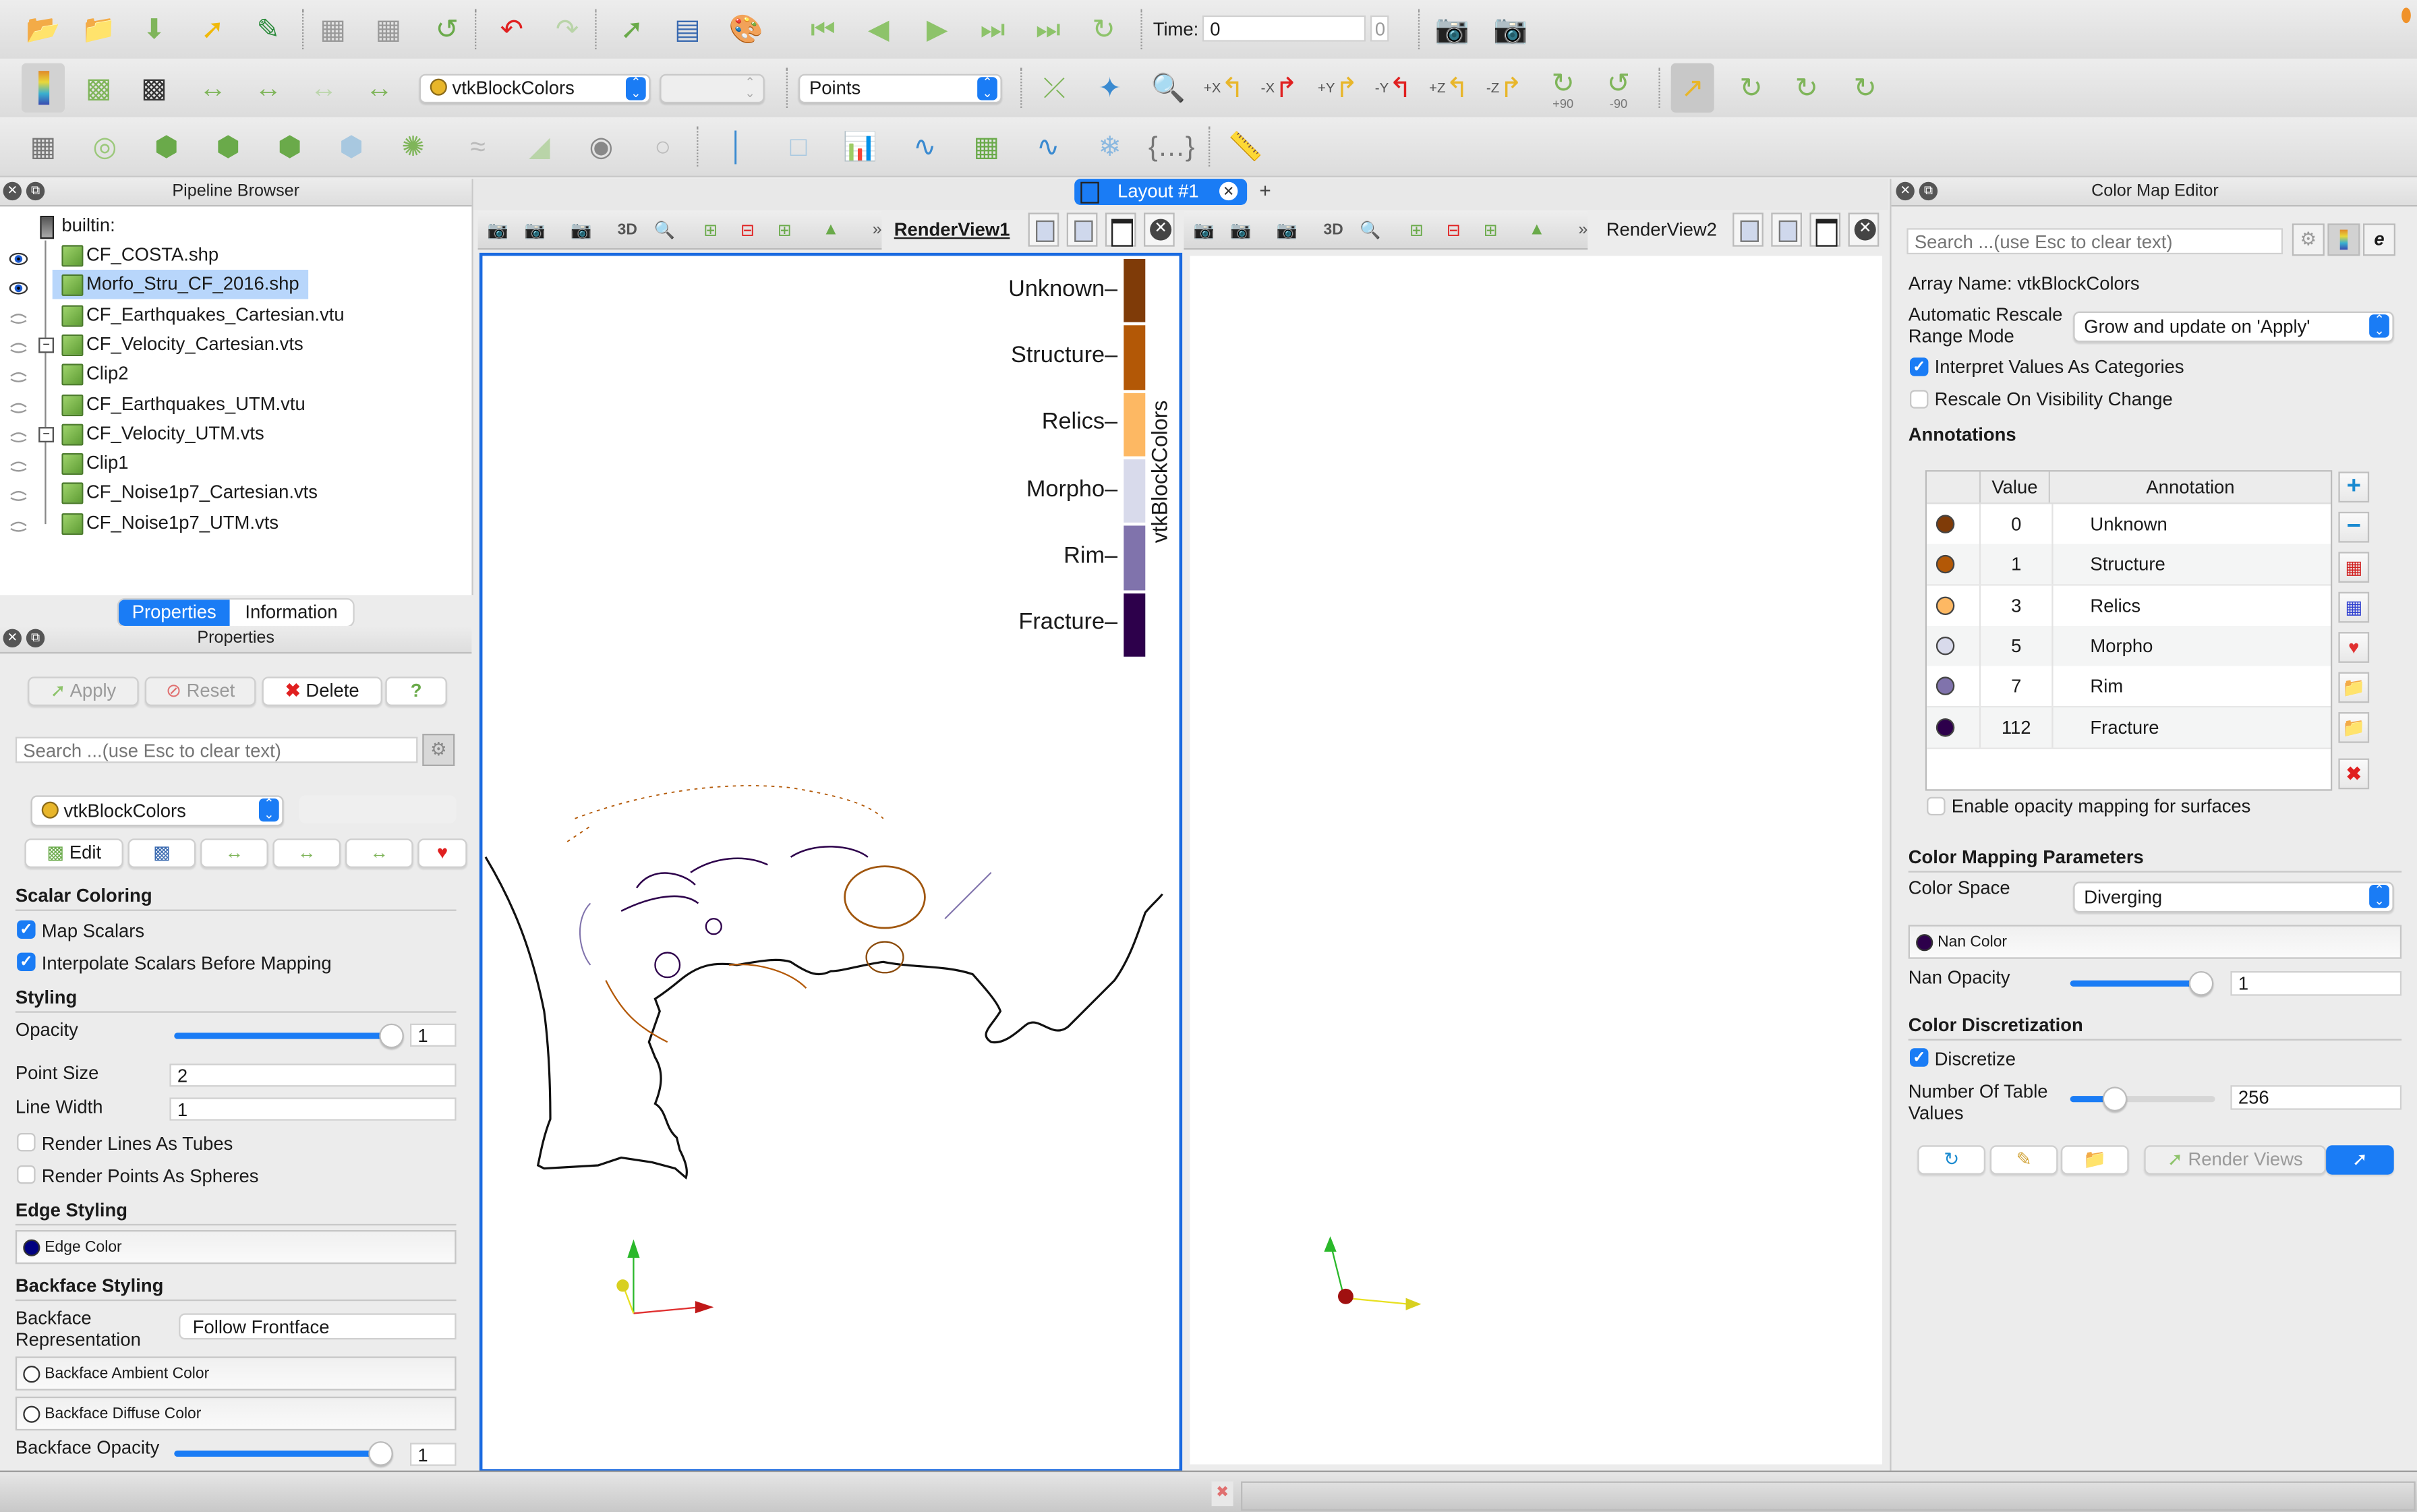 The height and width of the screenshot is (1512, 2417). I want to click on reset-center-icon: ↻, so click(1806, 88).